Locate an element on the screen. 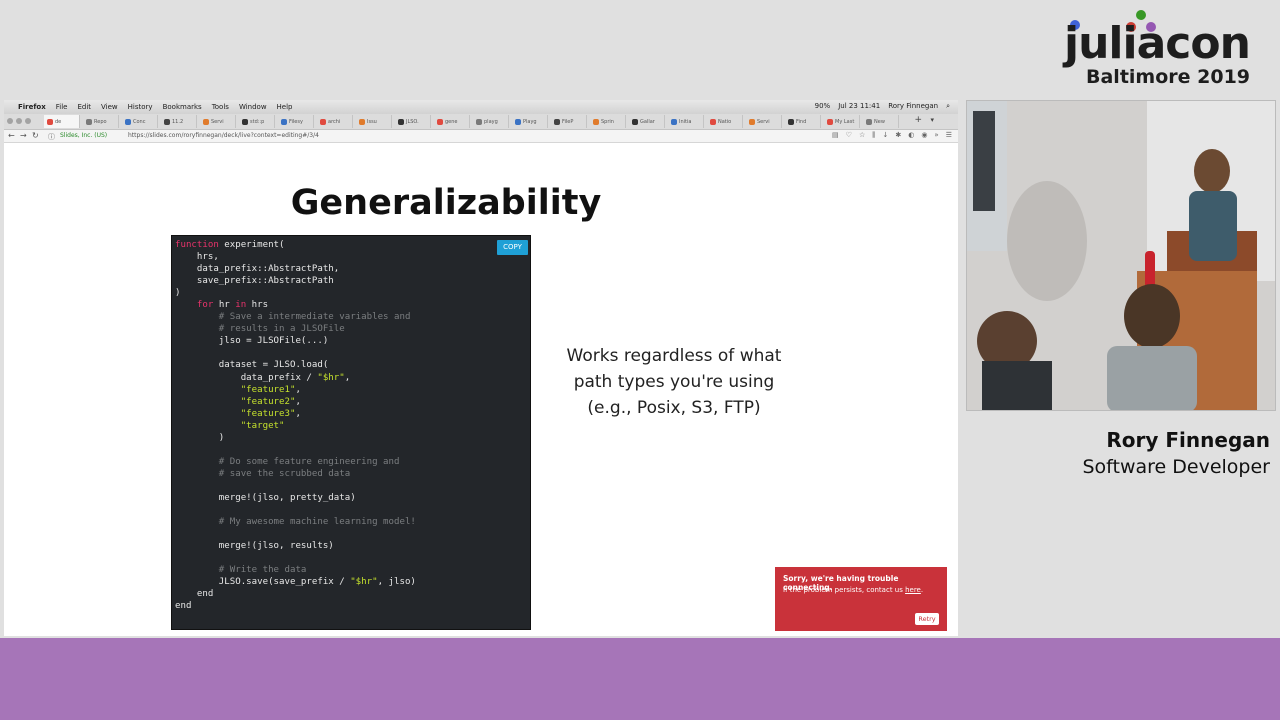 The height and width of the screenshot is (720, 1280). menu-file: File is located at coordinates (62, 107).